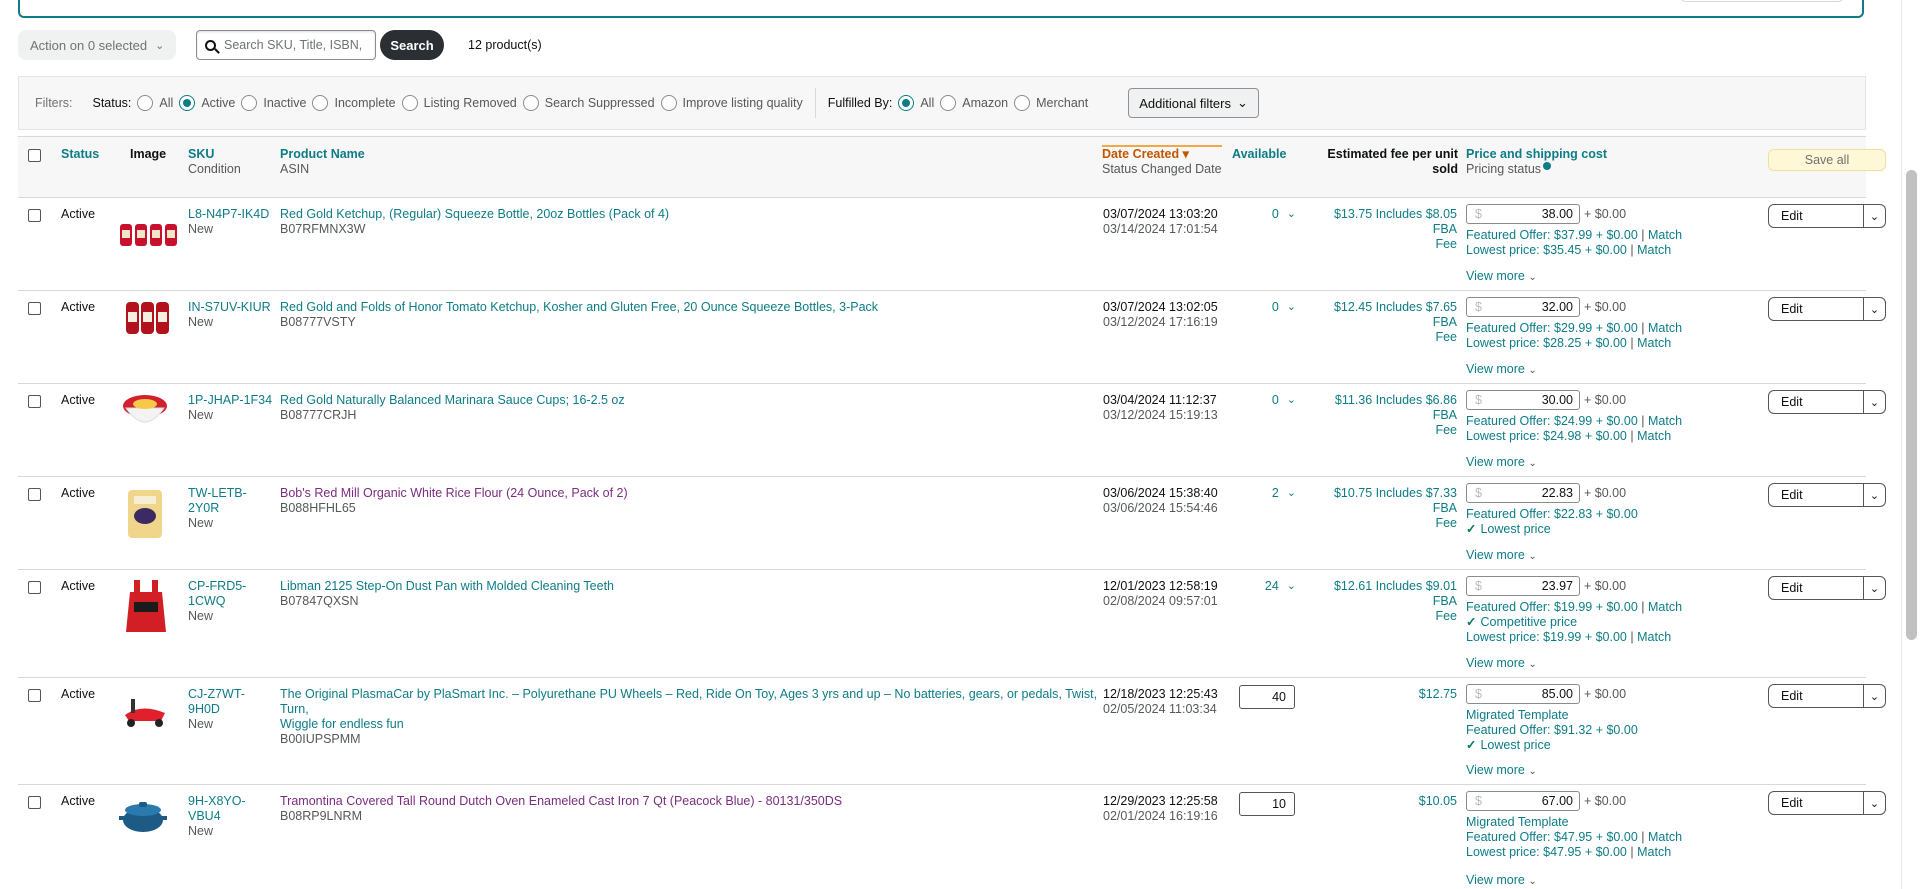  What do you see at coordinates (97, 45) in the screenshot?
I see `bulk-action-dropdown: Action on 0 selected ⌄` at bounding box center [97, 45].